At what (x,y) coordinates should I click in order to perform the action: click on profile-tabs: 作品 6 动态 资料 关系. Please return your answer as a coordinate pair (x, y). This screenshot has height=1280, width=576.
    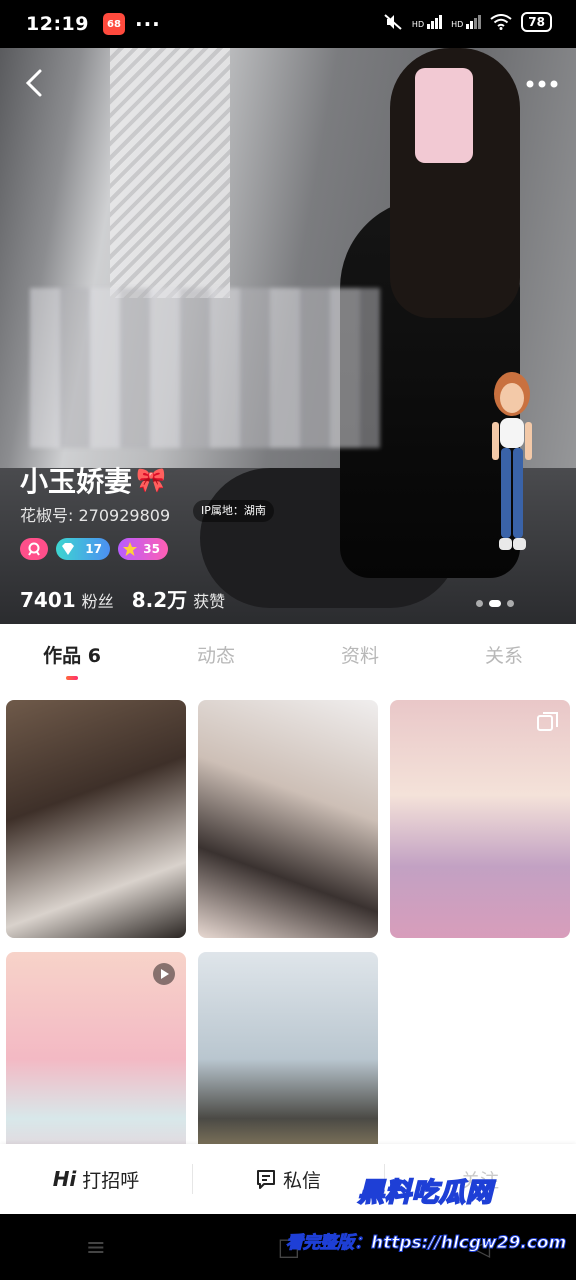
    Looking at the image, I should click on (288, 656).